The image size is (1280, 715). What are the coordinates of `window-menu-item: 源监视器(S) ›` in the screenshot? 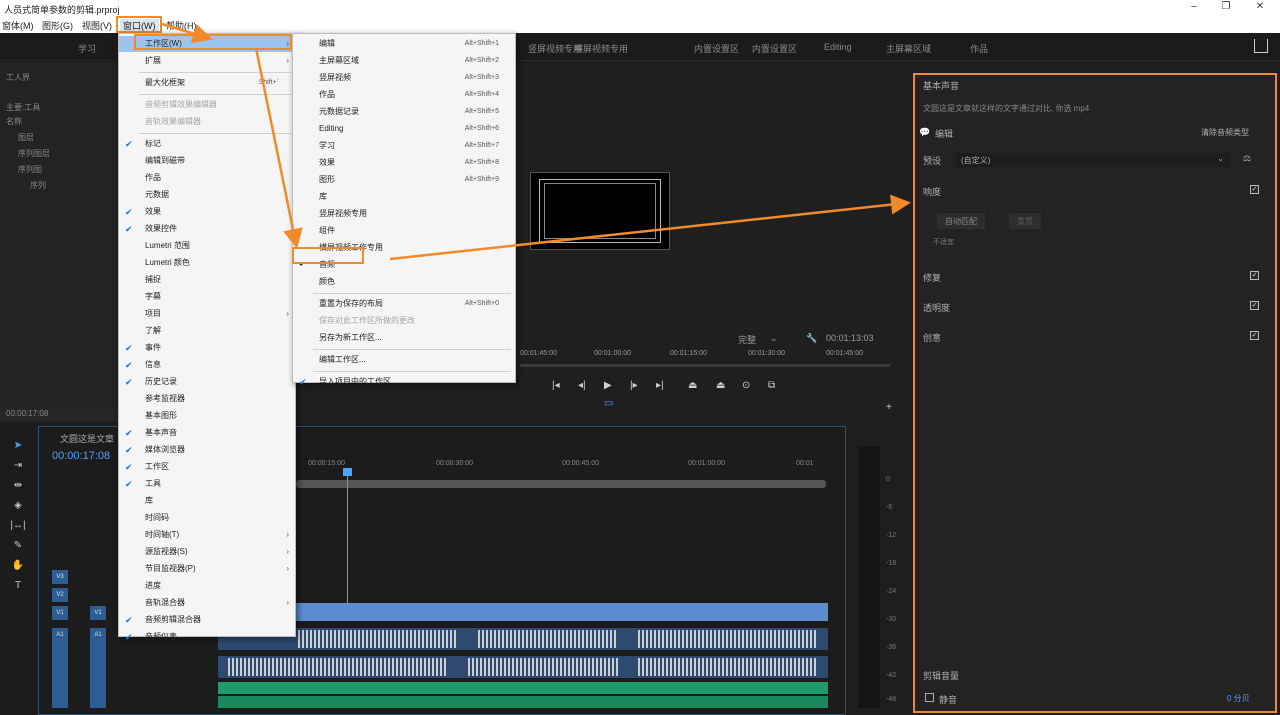 It's located at (207, 552).